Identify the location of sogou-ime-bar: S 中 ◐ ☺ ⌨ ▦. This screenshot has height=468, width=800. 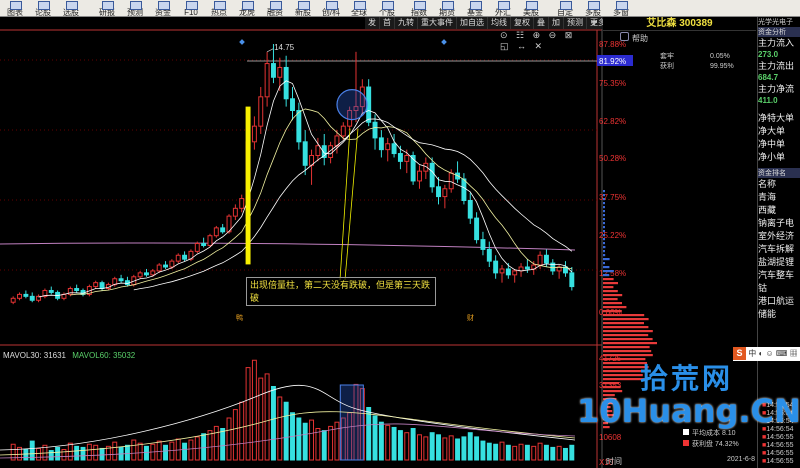
(766, 354).